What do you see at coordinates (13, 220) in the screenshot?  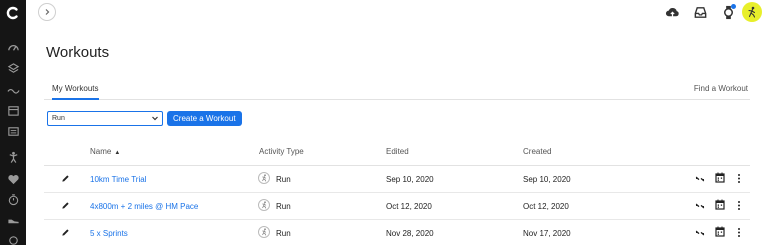 I see `shoe-icon` at bounding box center [13, 220].